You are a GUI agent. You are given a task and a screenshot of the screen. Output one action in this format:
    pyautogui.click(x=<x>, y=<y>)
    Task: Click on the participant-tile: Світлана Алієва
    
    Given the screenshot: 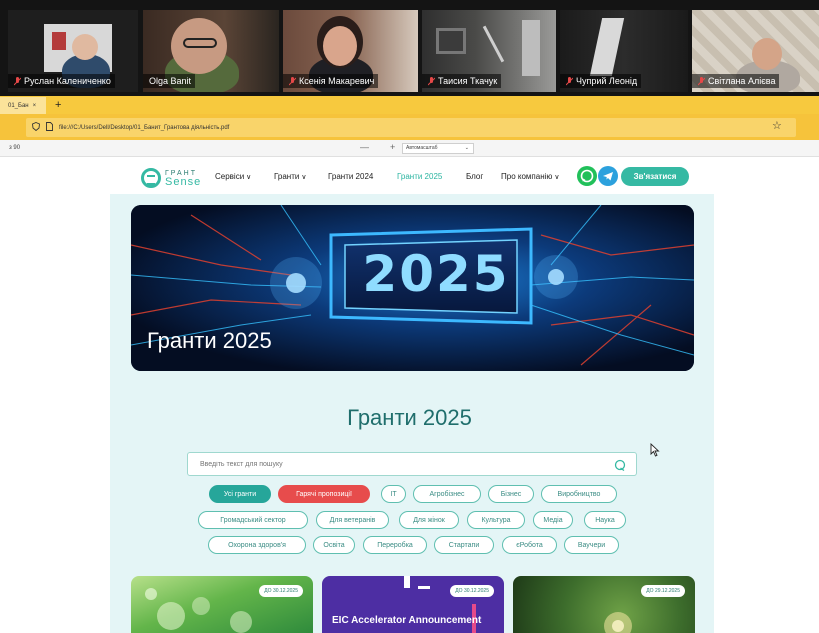 What is the action you would take?
    pyautogui.click(x=755, y=51)
    